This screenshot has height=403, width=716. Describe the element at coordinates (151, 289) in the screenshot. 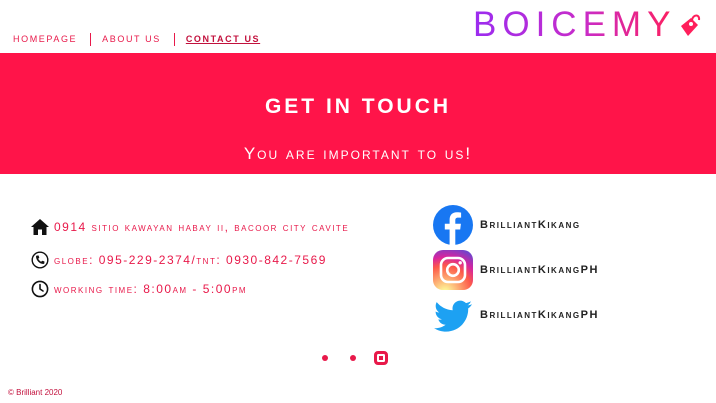

I see `hours-text: working time: 8:00am - 5:00pm` at that location.